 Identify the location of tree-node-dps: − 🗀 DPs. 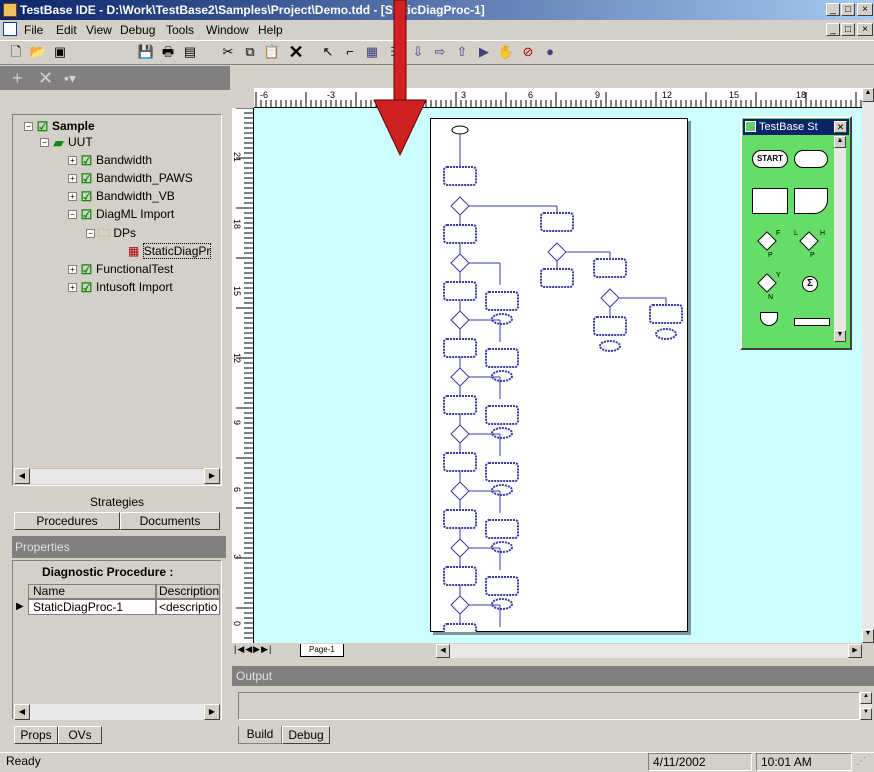
(111, 233).